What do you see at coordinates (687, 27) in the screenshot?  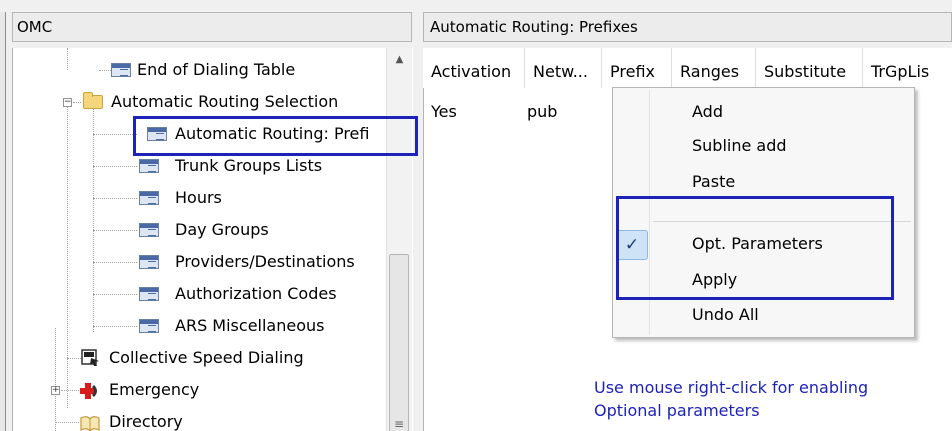 I see `right-pane-title: Automatic Routing: Prefixes` at bounding box center [687, 27].